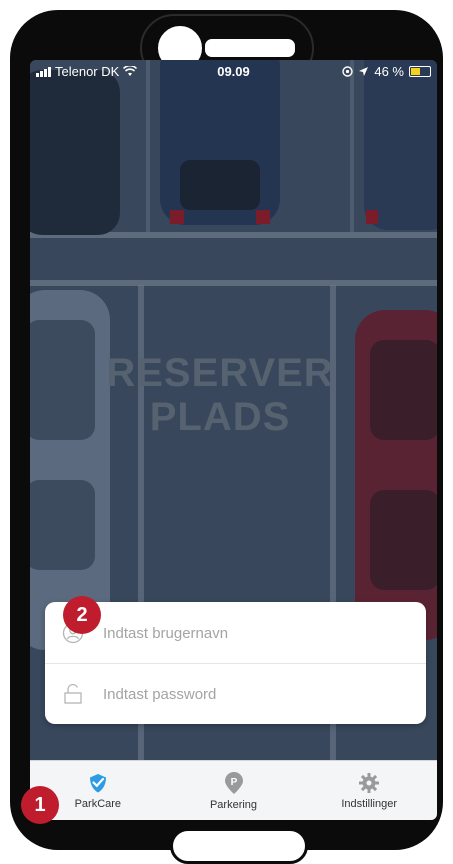  I want to click on username-input, so click(243, 633).